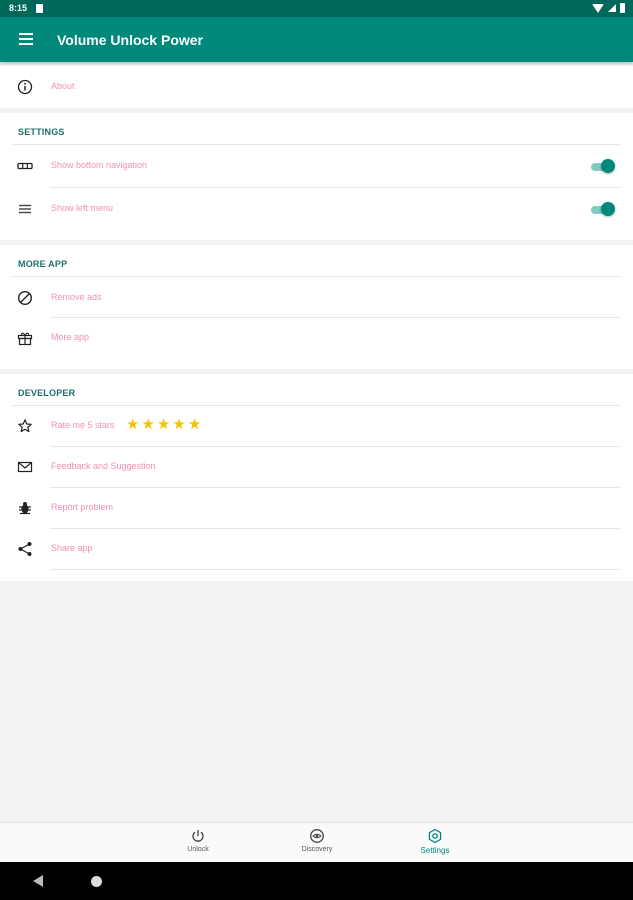  I want to click on rate-label: Rate me 5 stars, so click(83, 425).